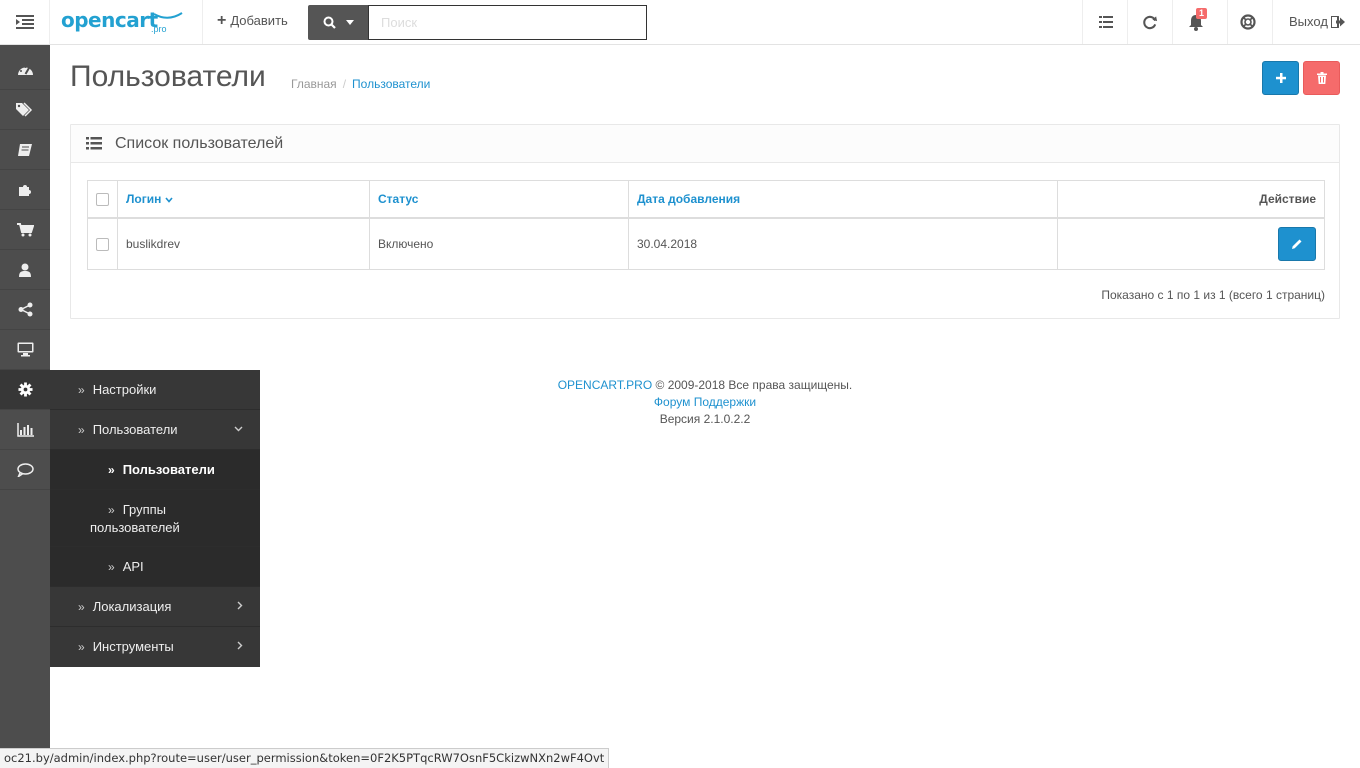 Image resolution: width=1360 pixels, height=768 pixels. I want to click on panel-title: Список пользователей, so click(199, 144).